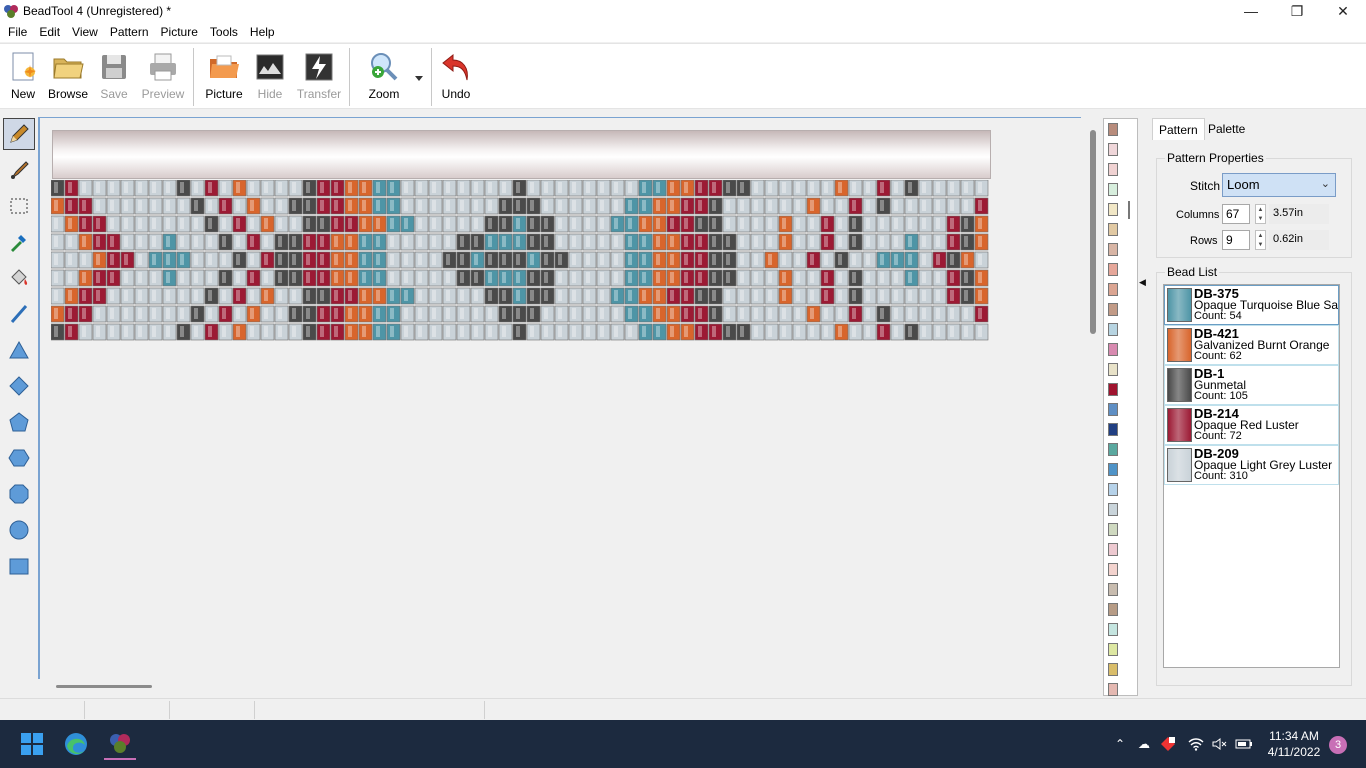 This screenshot has width=1366, height=768. Describe the element at coordinates (1244, 744) in the screenshot. I see `battery-icon` at that location.